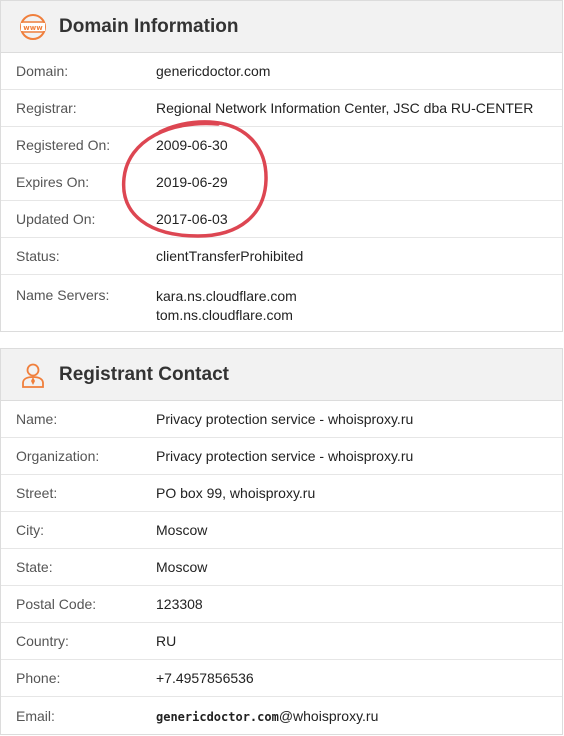 Image resolution: width=564 pixels, height=736 pixels. I want to click on row-label: Registrar:, so click(46, 108).